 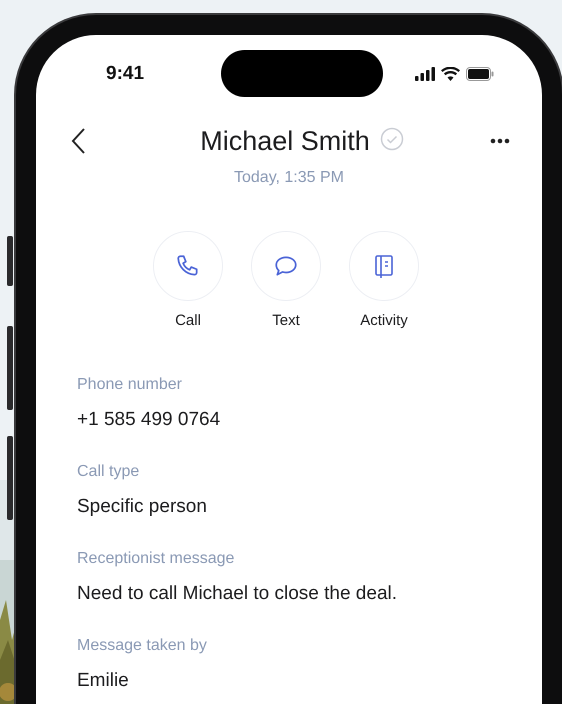 What do you see at coordinates (103, 681) in the screenshot?
I see `field-value: Emilie` at bounding box center [103, 681].